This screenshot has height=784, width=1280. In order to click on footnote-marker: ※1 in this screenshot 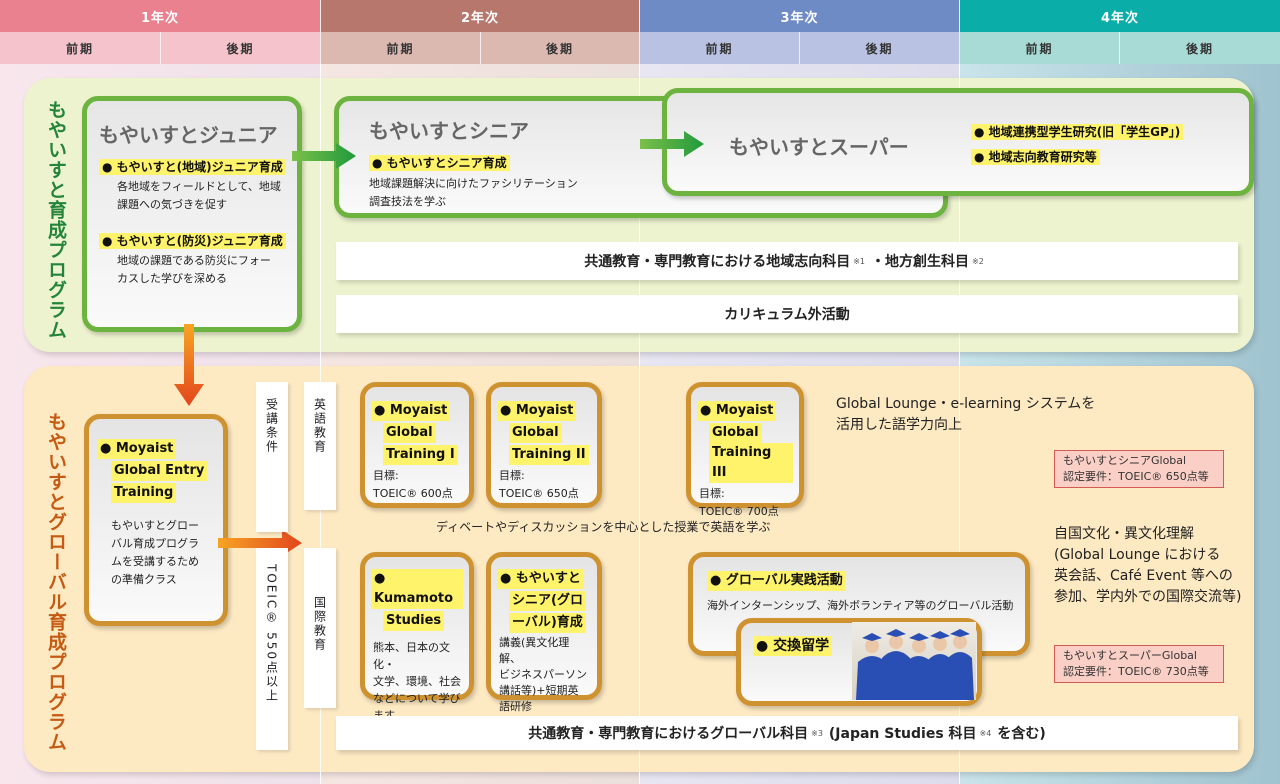, I will do `click(859, 261)`.